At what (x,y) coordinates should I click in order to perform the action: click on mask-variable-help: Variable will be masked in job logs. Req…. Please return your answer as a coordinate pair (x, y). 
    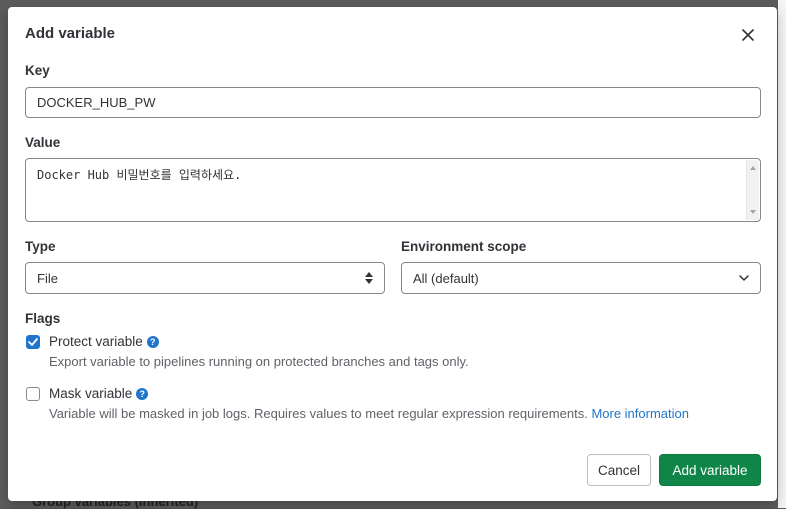
    Looking at the image, I should click on (369, 414).